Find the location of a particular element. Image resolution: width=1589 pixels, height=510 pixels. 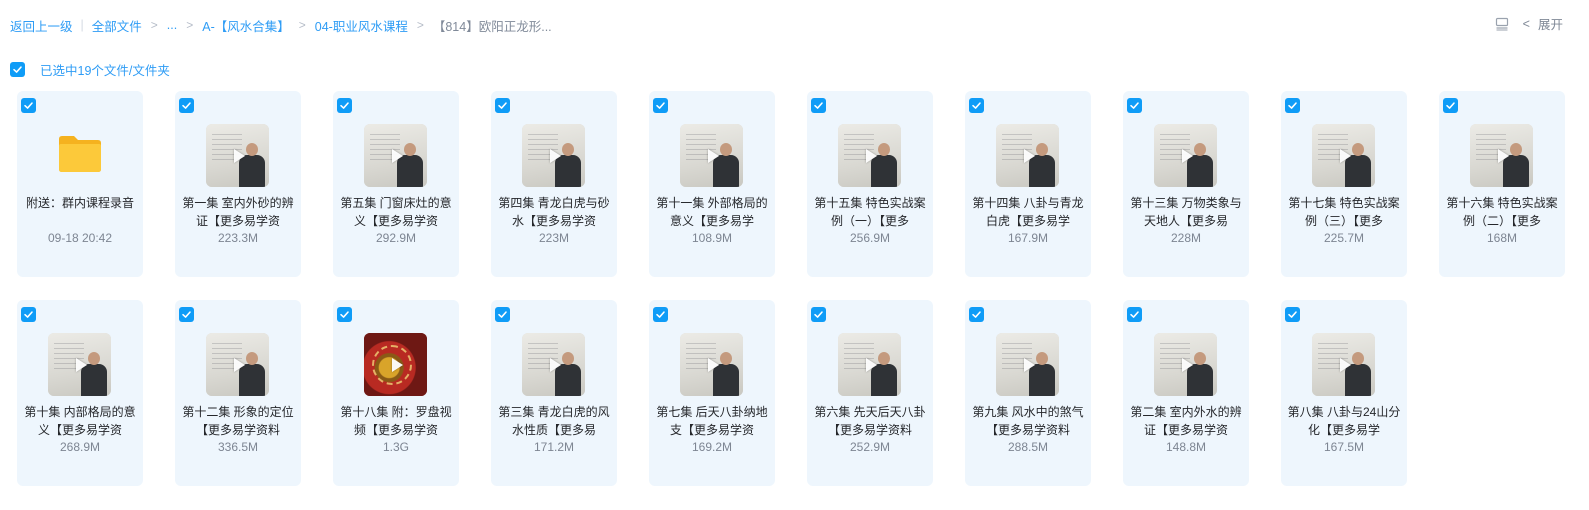

toolbar-right: < 展开 is located at coordinates (1529, 23).